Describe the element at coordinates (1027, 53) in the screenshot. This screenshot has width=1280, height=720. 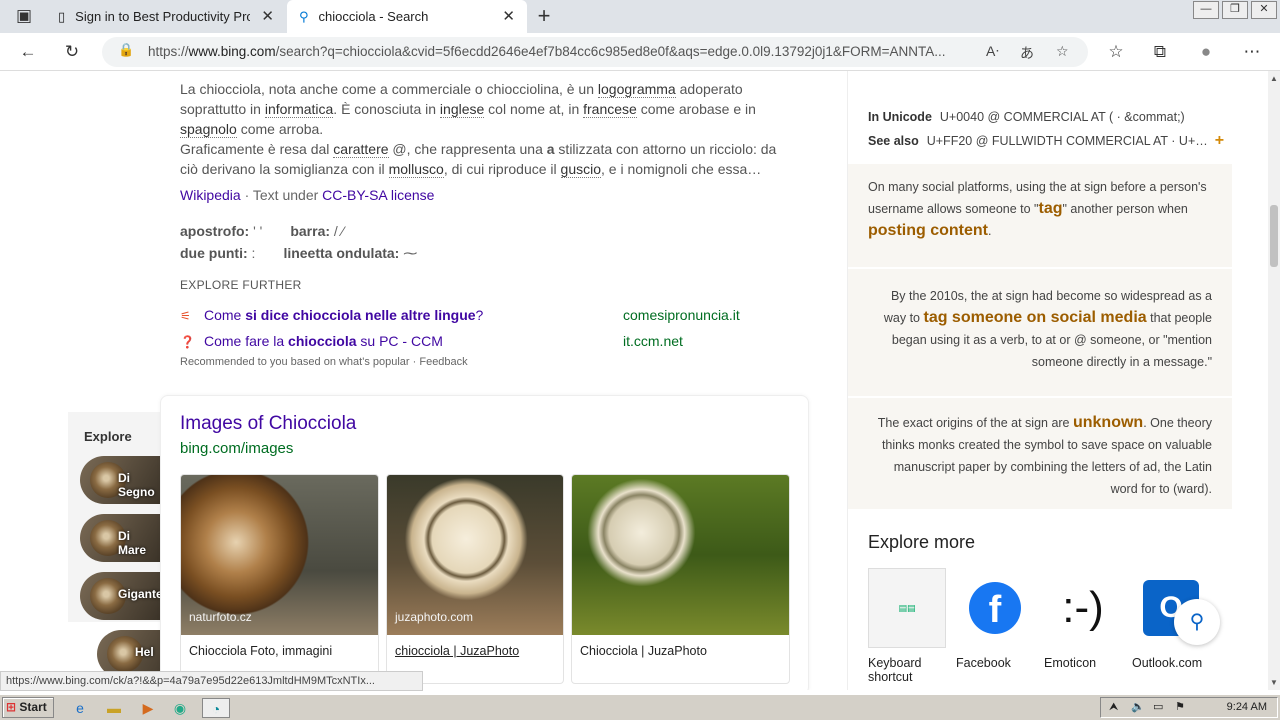
I see `translate-icon: あ` at that location.